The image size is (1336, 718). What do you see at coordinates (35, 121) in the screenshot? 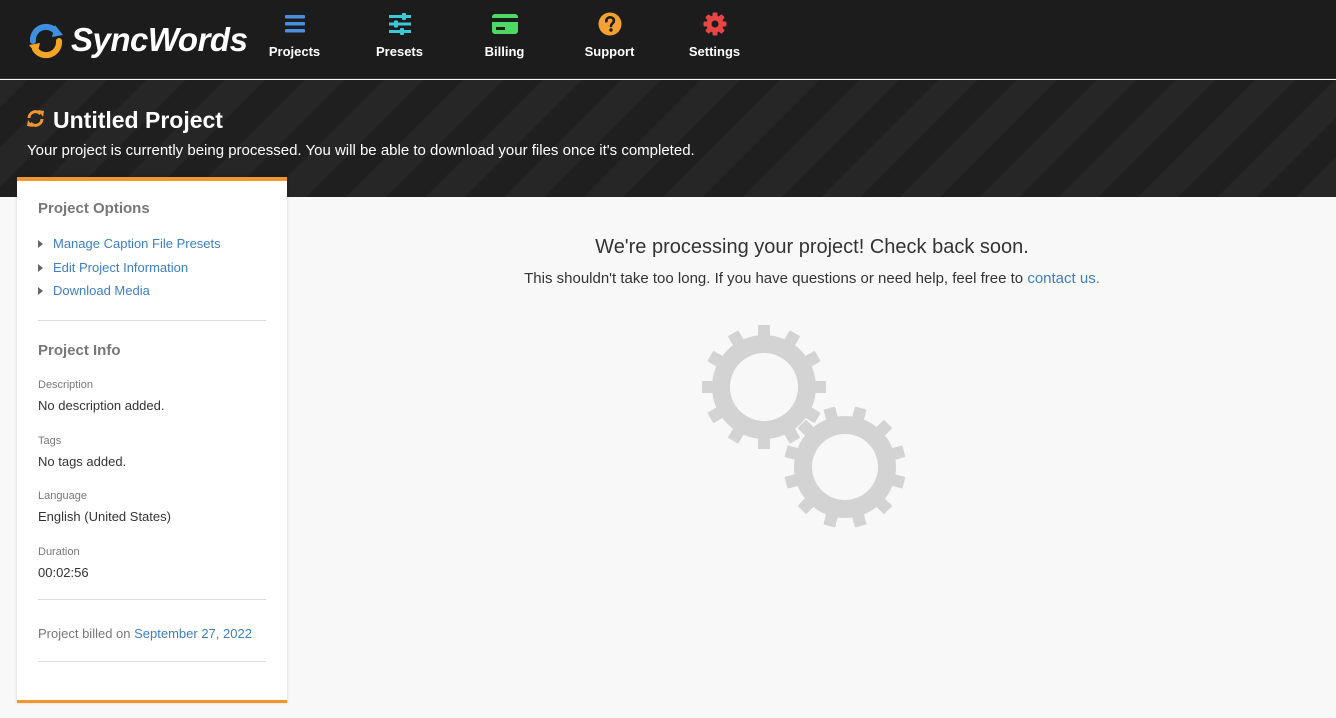
I see `refresh-icon` at bounding box center [35, 121].